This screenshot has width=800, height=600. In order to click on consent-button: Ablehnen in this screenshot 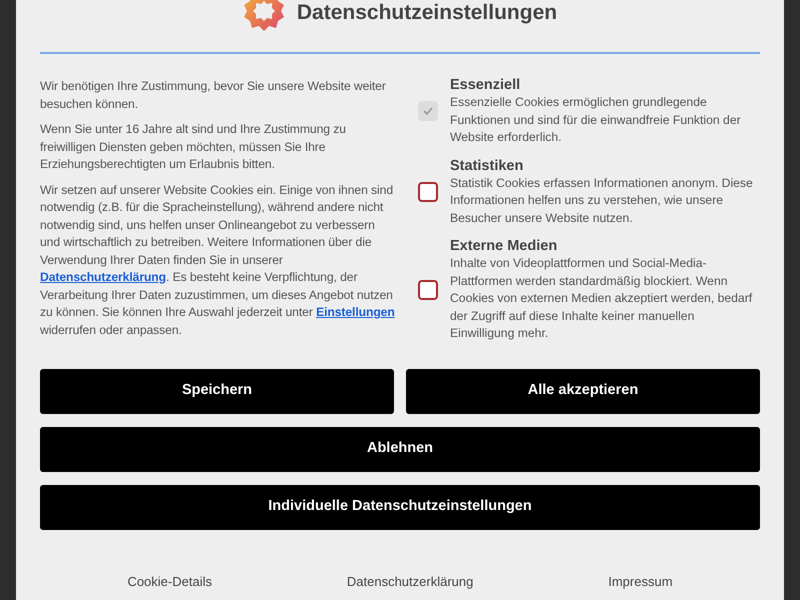, I will do `click(400, 449)`.